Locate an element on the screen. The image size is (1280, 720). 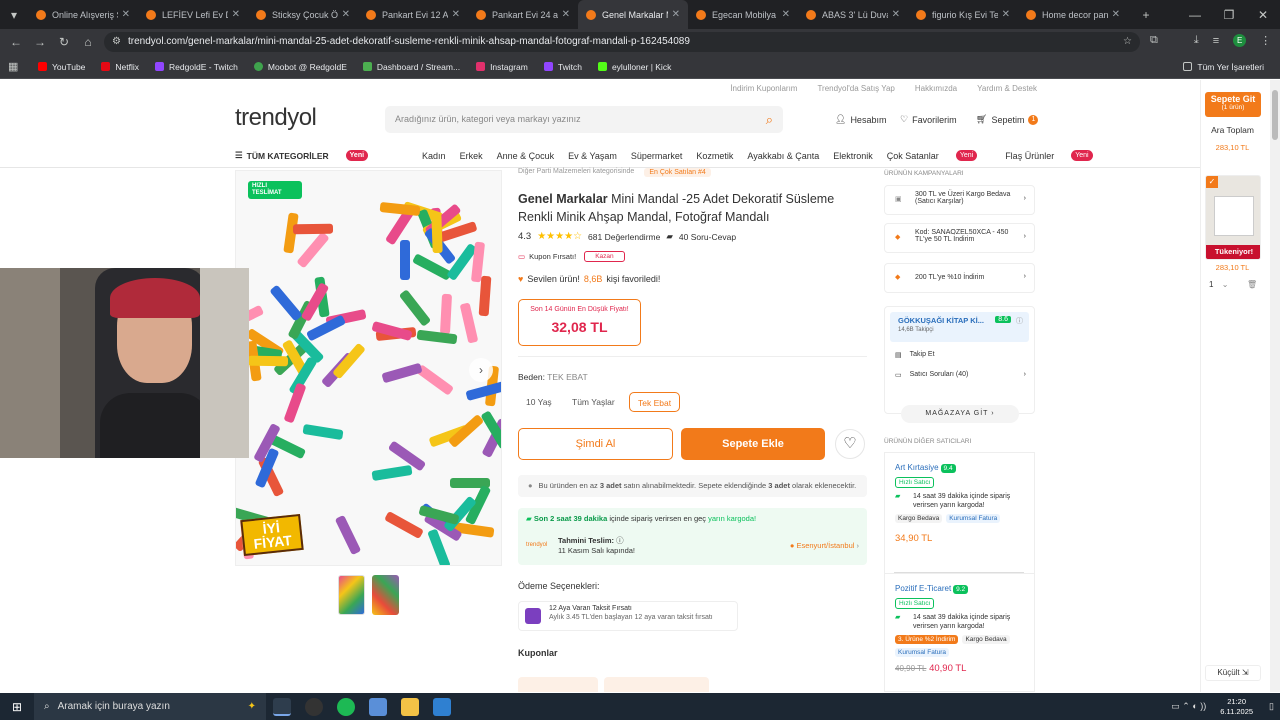
checkbox-checked-icon: ✓ is located at coordinates (1212, 182).